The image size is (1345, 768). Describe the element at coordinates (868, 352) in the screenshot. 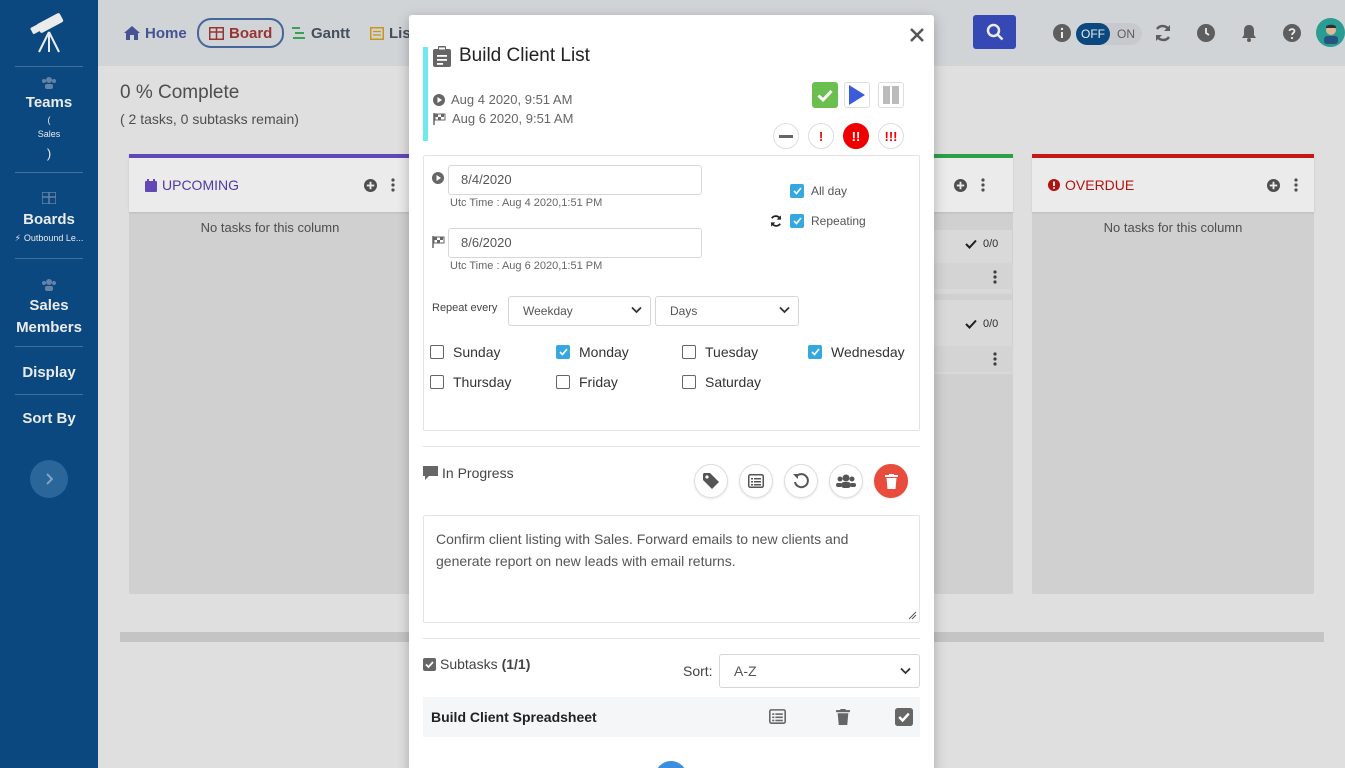

I see `day-label: Wednesday` at that location.